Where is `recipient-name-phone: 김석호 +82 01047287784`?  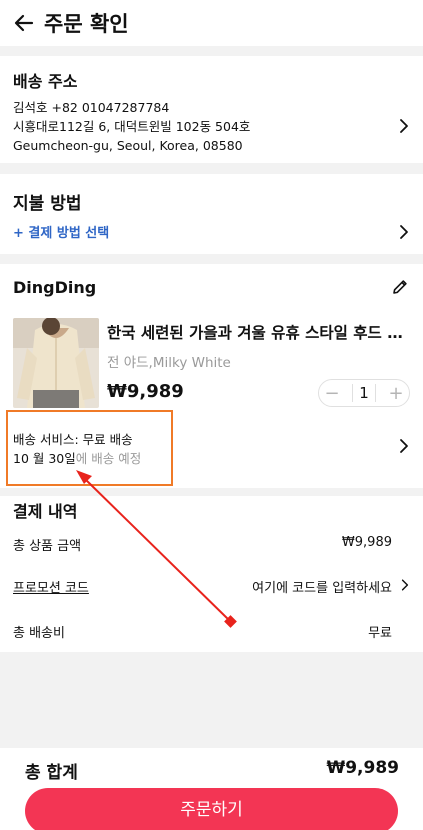
recipient-name-phone: 김석호 +82 01047287784 is located at coordinates (91, 107).